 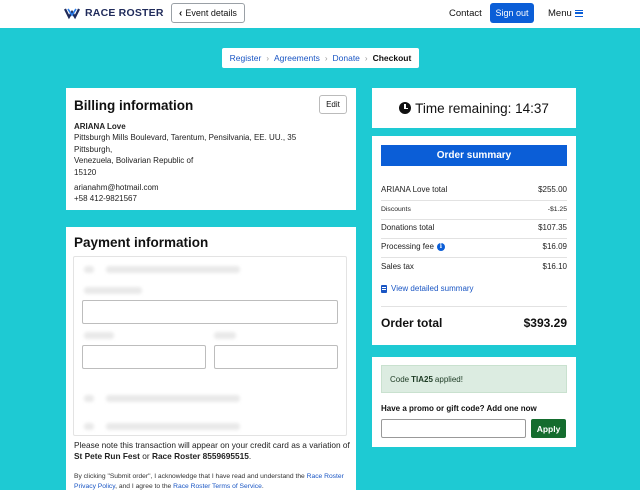 I want to click on race-roster-logo: RACE ROSTER, so click(x=114, y=13).